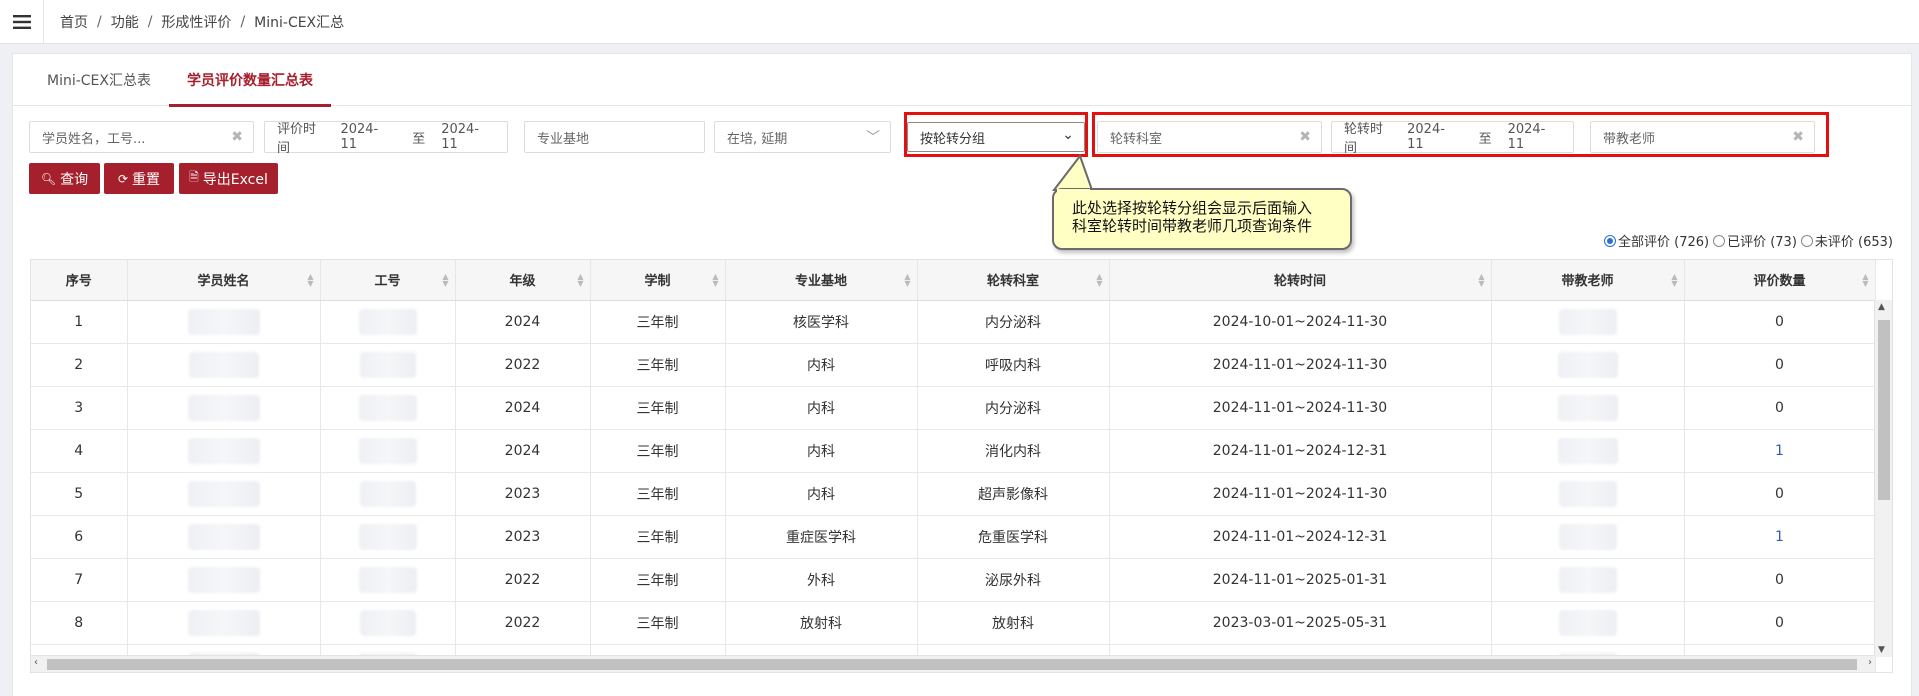 The image size is (1919, 696). Describe the element at coordinates (141, 137) in the screenshot. I see `student-search-input: 学员姓名，工号... ✖` at that location.